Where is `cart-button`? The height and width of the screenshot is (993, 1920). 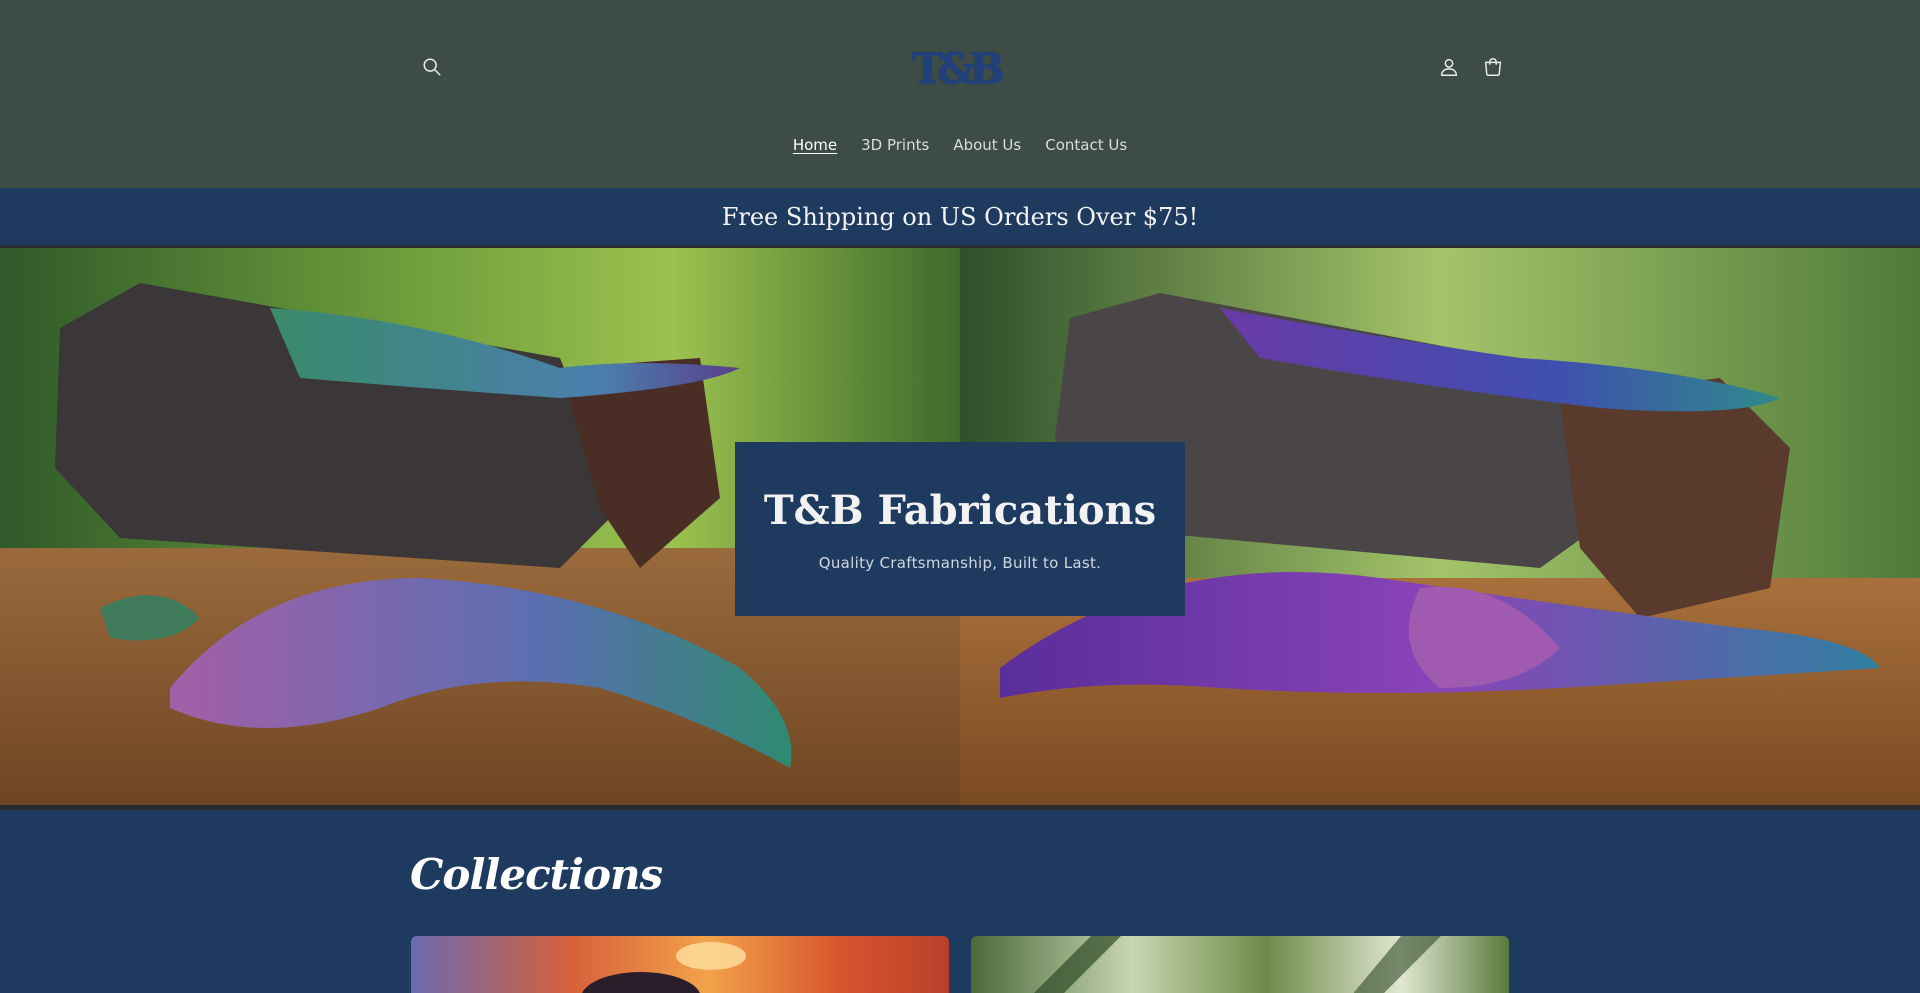
cart-button is located at coordinates (1493, 67).